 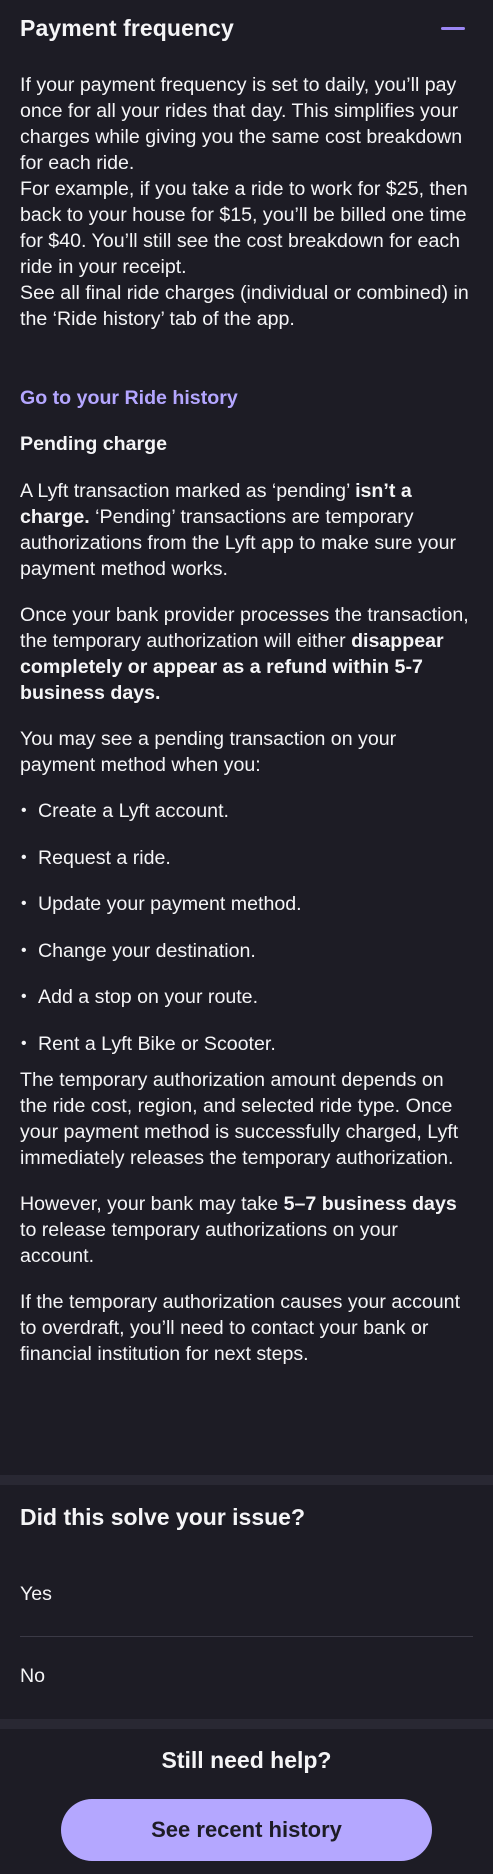 What do you see at coordinates (36, 1594) in the screenshot?
I see `feedback-yes-option: Yes` at bounding box center [36, 1594].